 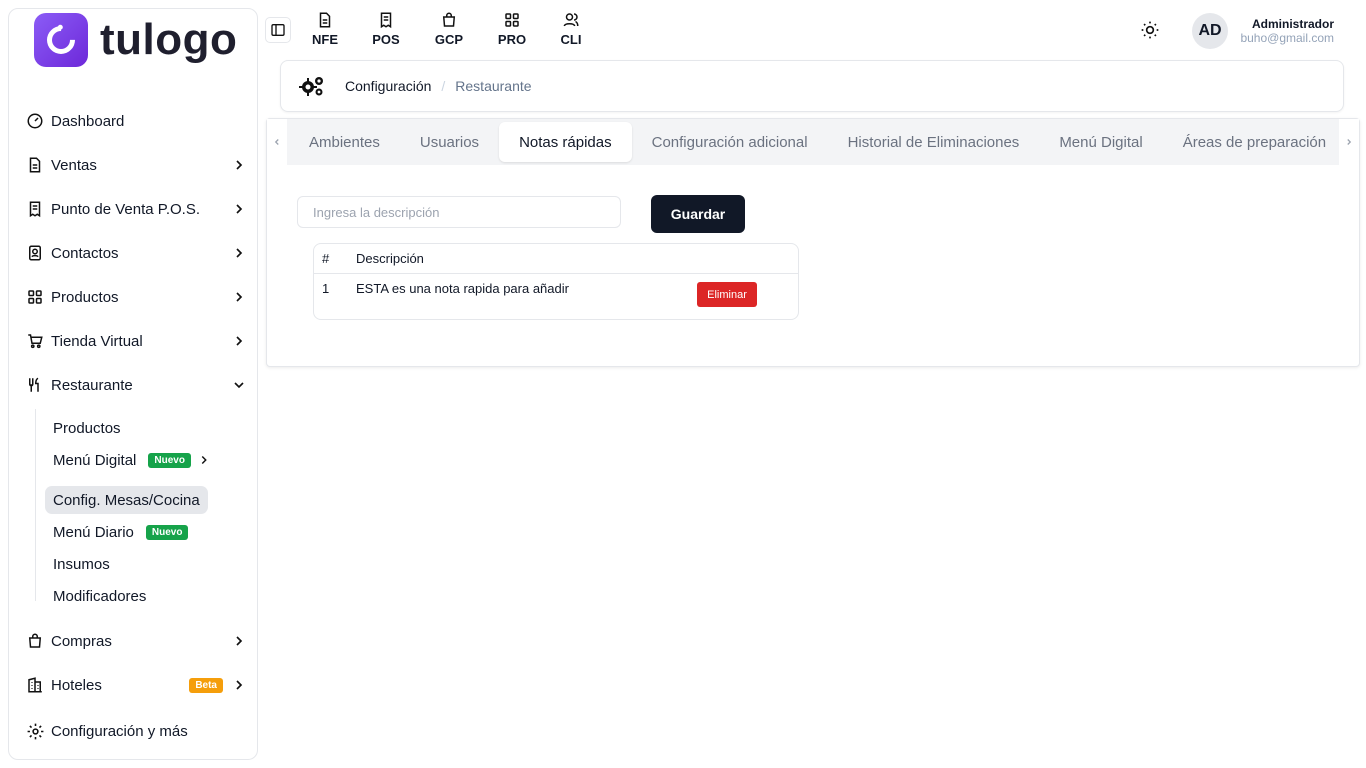 I want to click on tab-usuarios: Usuarios, so click(x=449, y=142).